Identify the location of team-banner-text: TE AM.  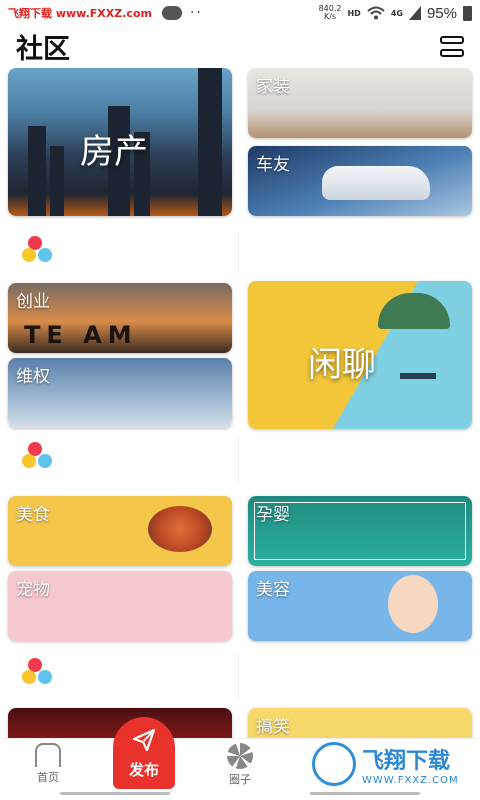
(81, 335).